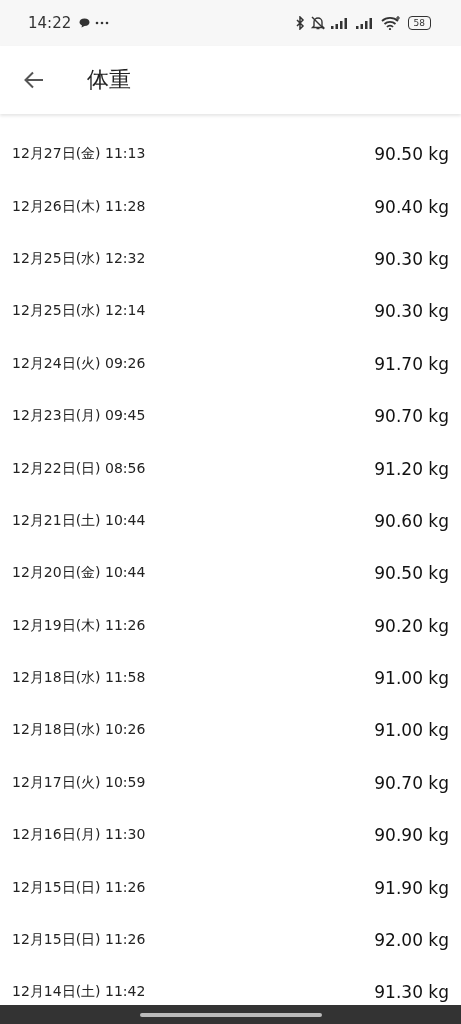 Image resolution: width=461 pixels, height=1024 pixels. I want to click on chat-bubble-icon, so click(85, 23).